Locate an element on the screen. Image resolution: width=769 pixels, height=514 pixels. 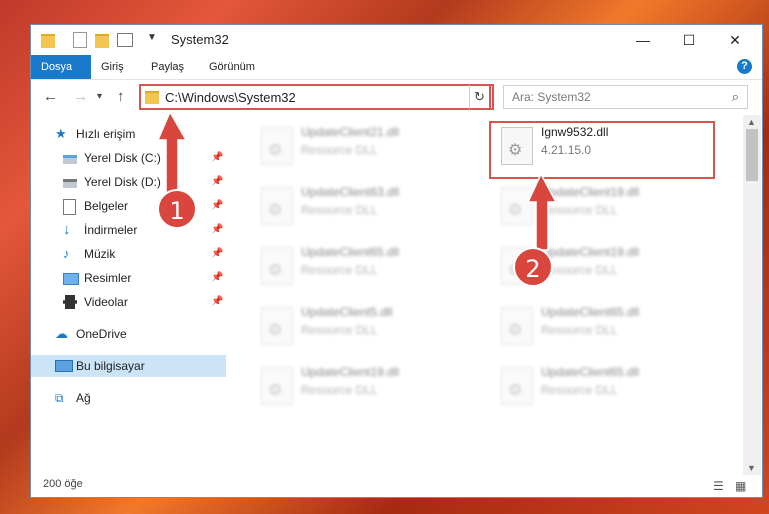
arrow-one is located at coordinates (172, 153).